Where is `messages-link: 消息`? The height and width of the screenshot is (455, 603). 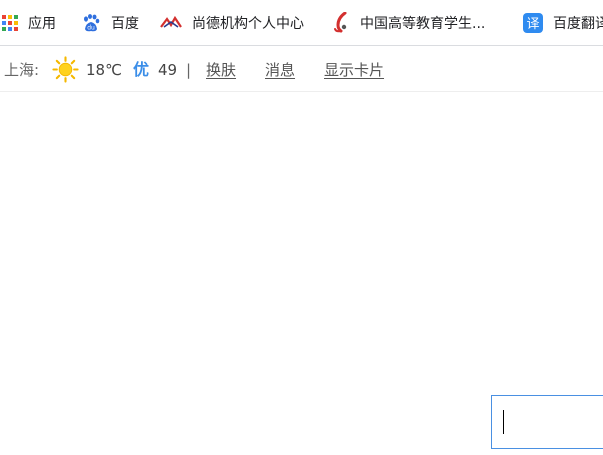
messages-link: 消息 is located at coordinates (280, 70).